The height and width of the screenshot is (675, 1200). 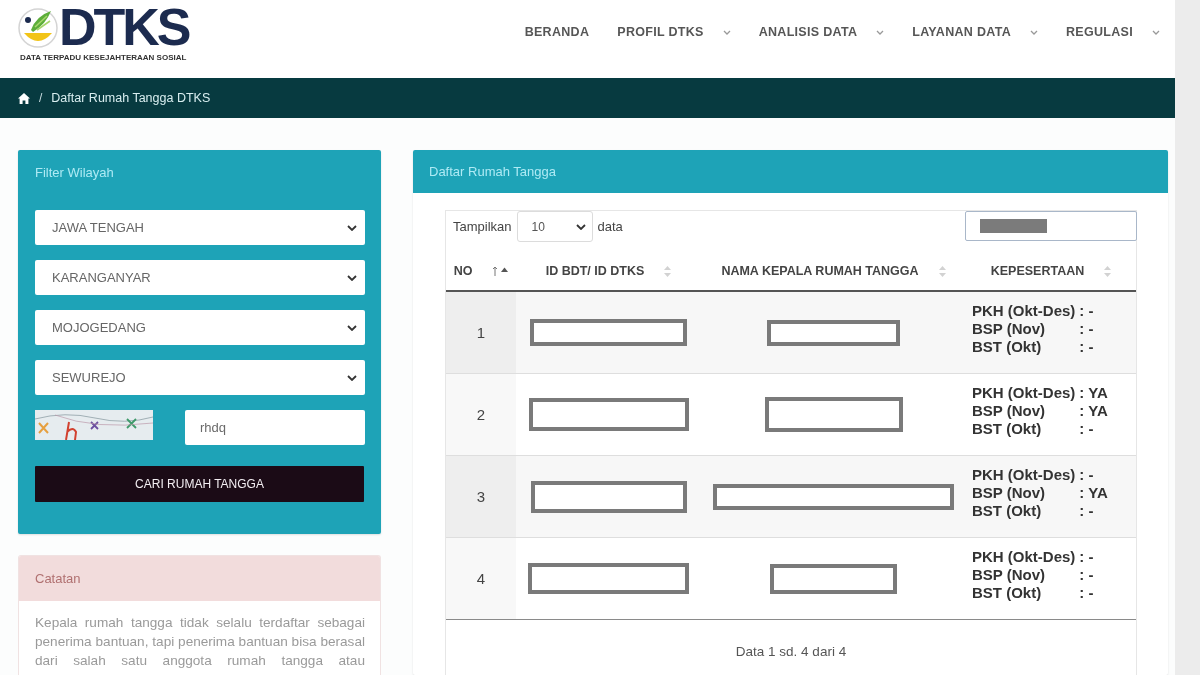 What do you see at coordinates (821, 32) in the screenshot?
I see `nav-link: ANALISIS DATA` at bounding box center [821, 32].